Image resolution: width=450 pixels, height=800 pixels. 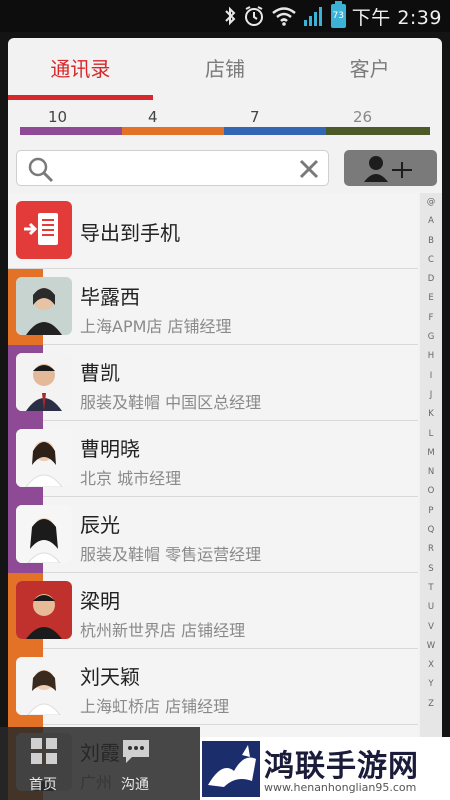 I want to click on count-bar-green, so click(x=378, y=131).